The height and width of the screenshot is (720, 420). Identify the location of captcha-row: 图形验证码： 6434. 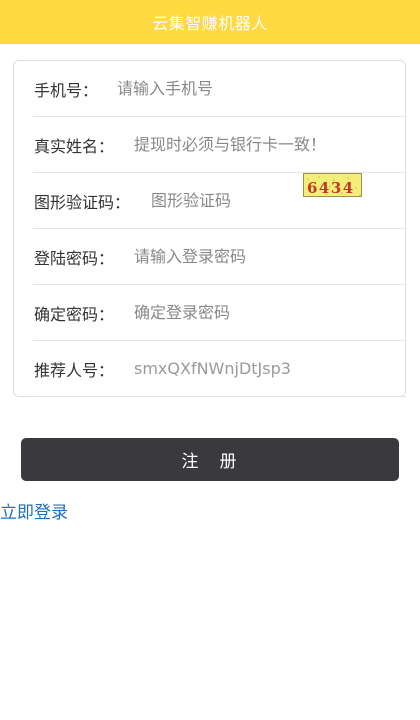
(220, 201).